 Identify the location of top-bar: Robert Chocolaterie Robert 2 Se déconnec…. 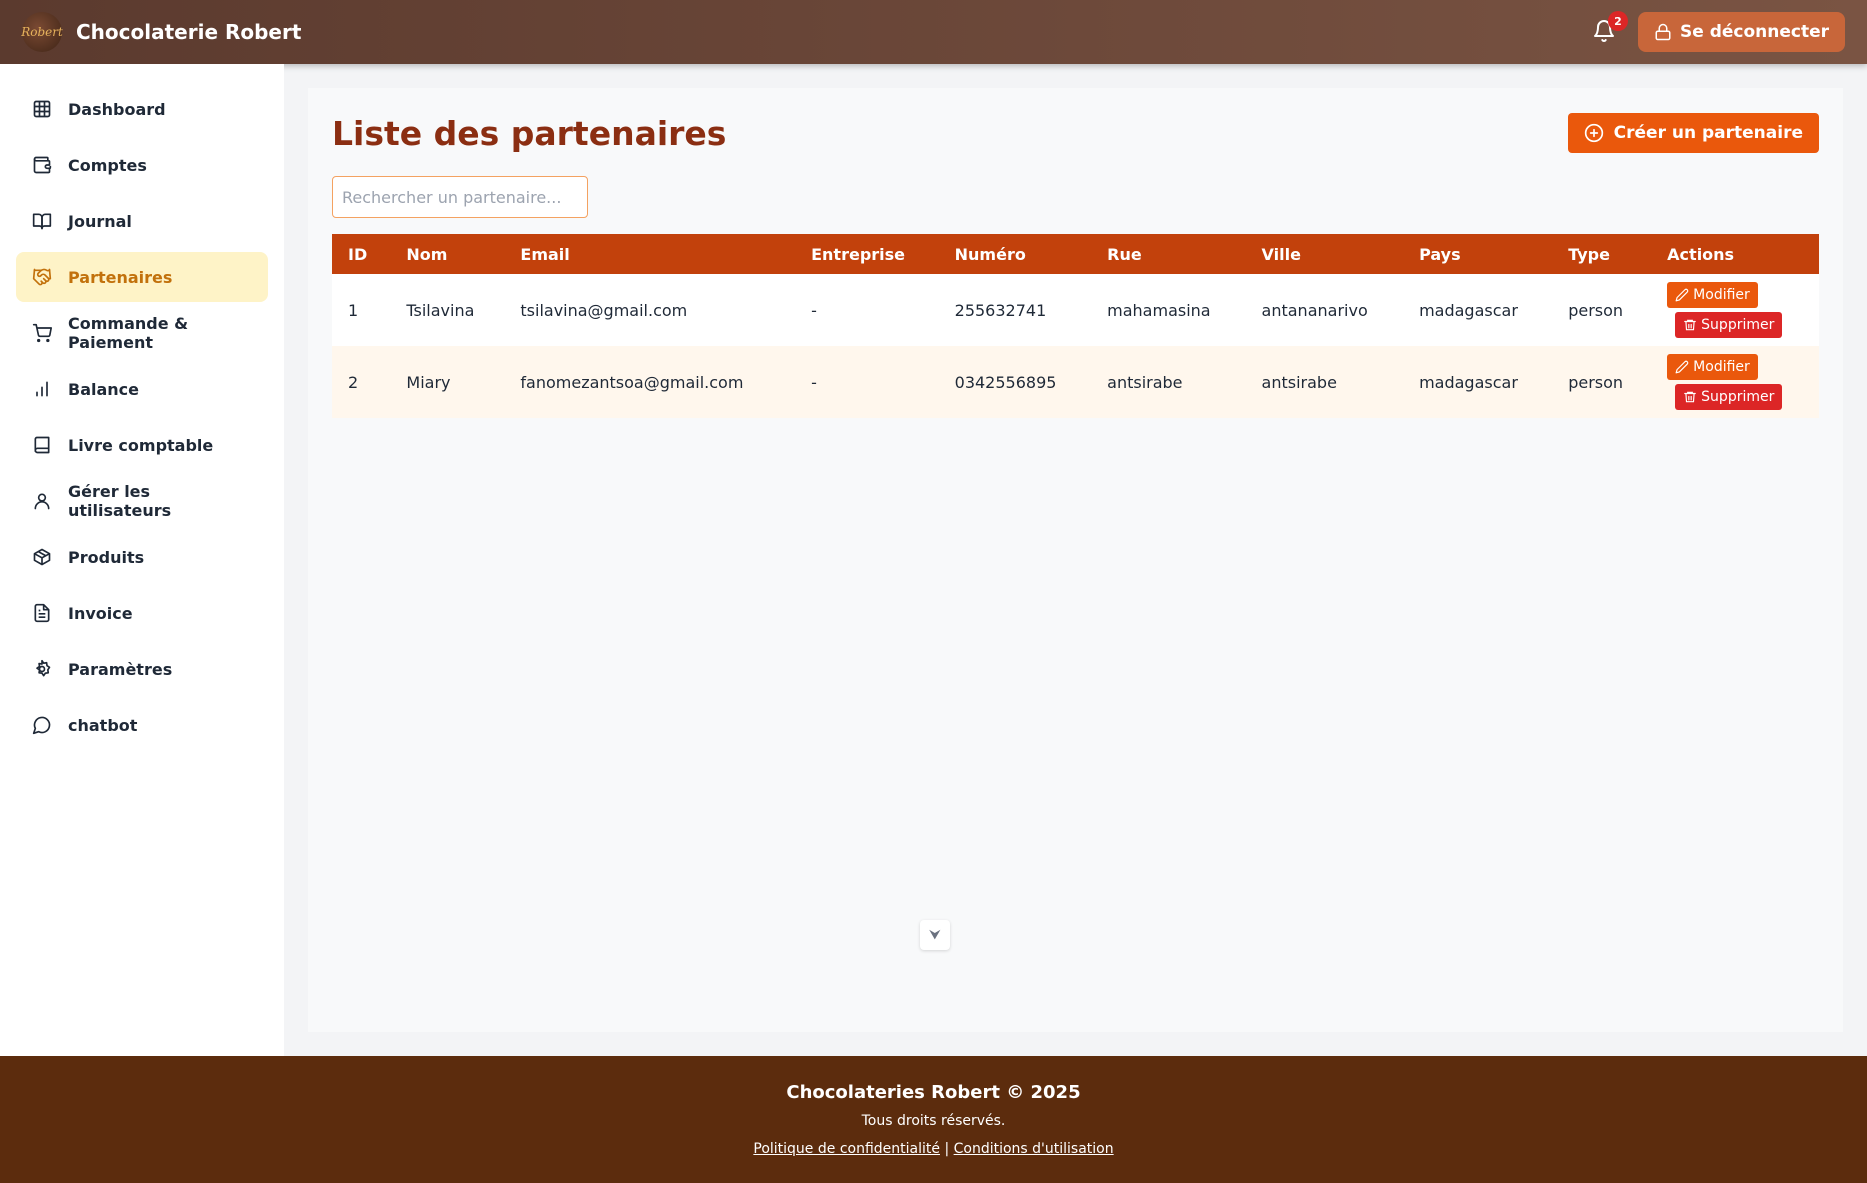
(933, 32).